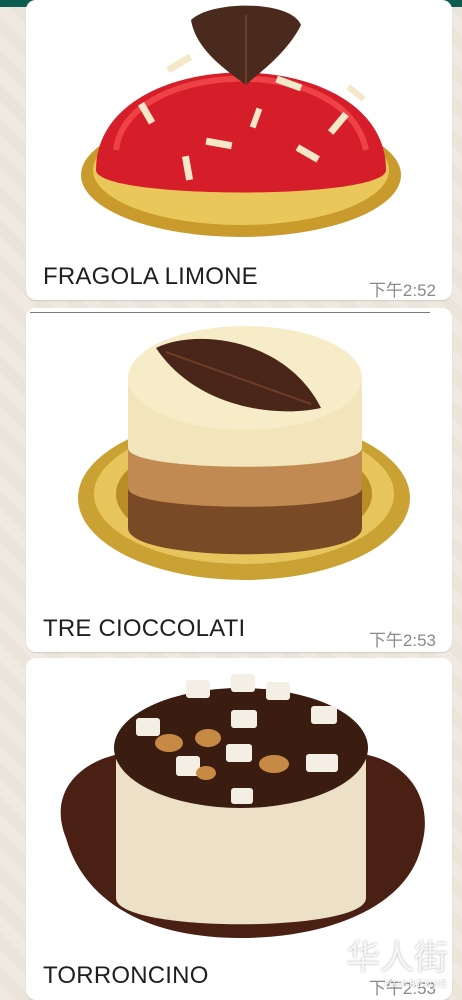  Describe the element at coordinates (126, 975) in the screenshot. I see `message-caption: TORRONCINO` at that location.